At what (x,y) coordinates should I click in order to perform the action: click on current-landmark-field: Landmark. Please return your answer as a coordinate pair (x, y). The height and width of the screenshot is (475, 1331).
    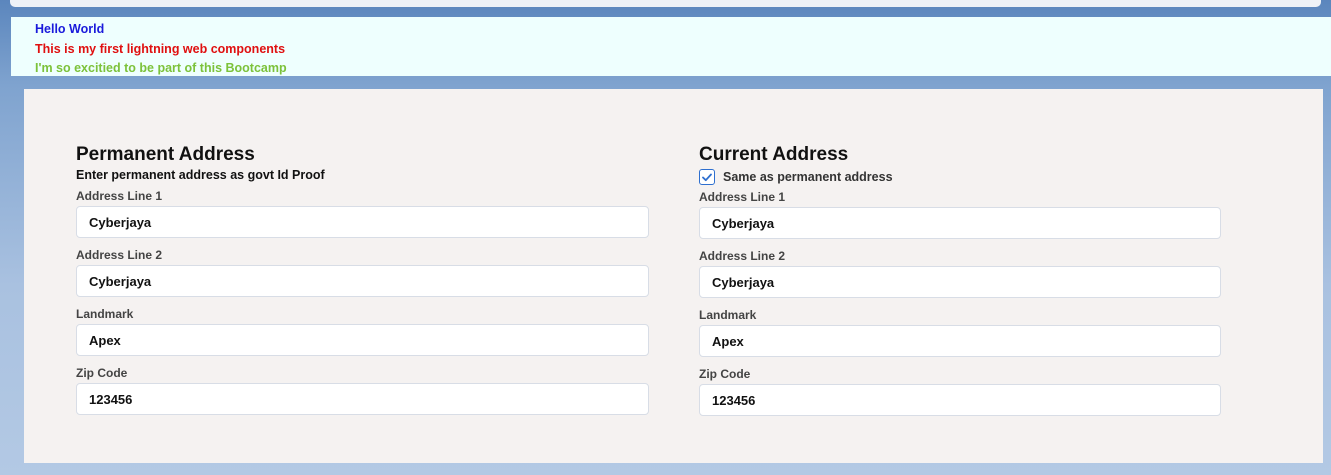
    Looking at the image, I should click on (960, 332).